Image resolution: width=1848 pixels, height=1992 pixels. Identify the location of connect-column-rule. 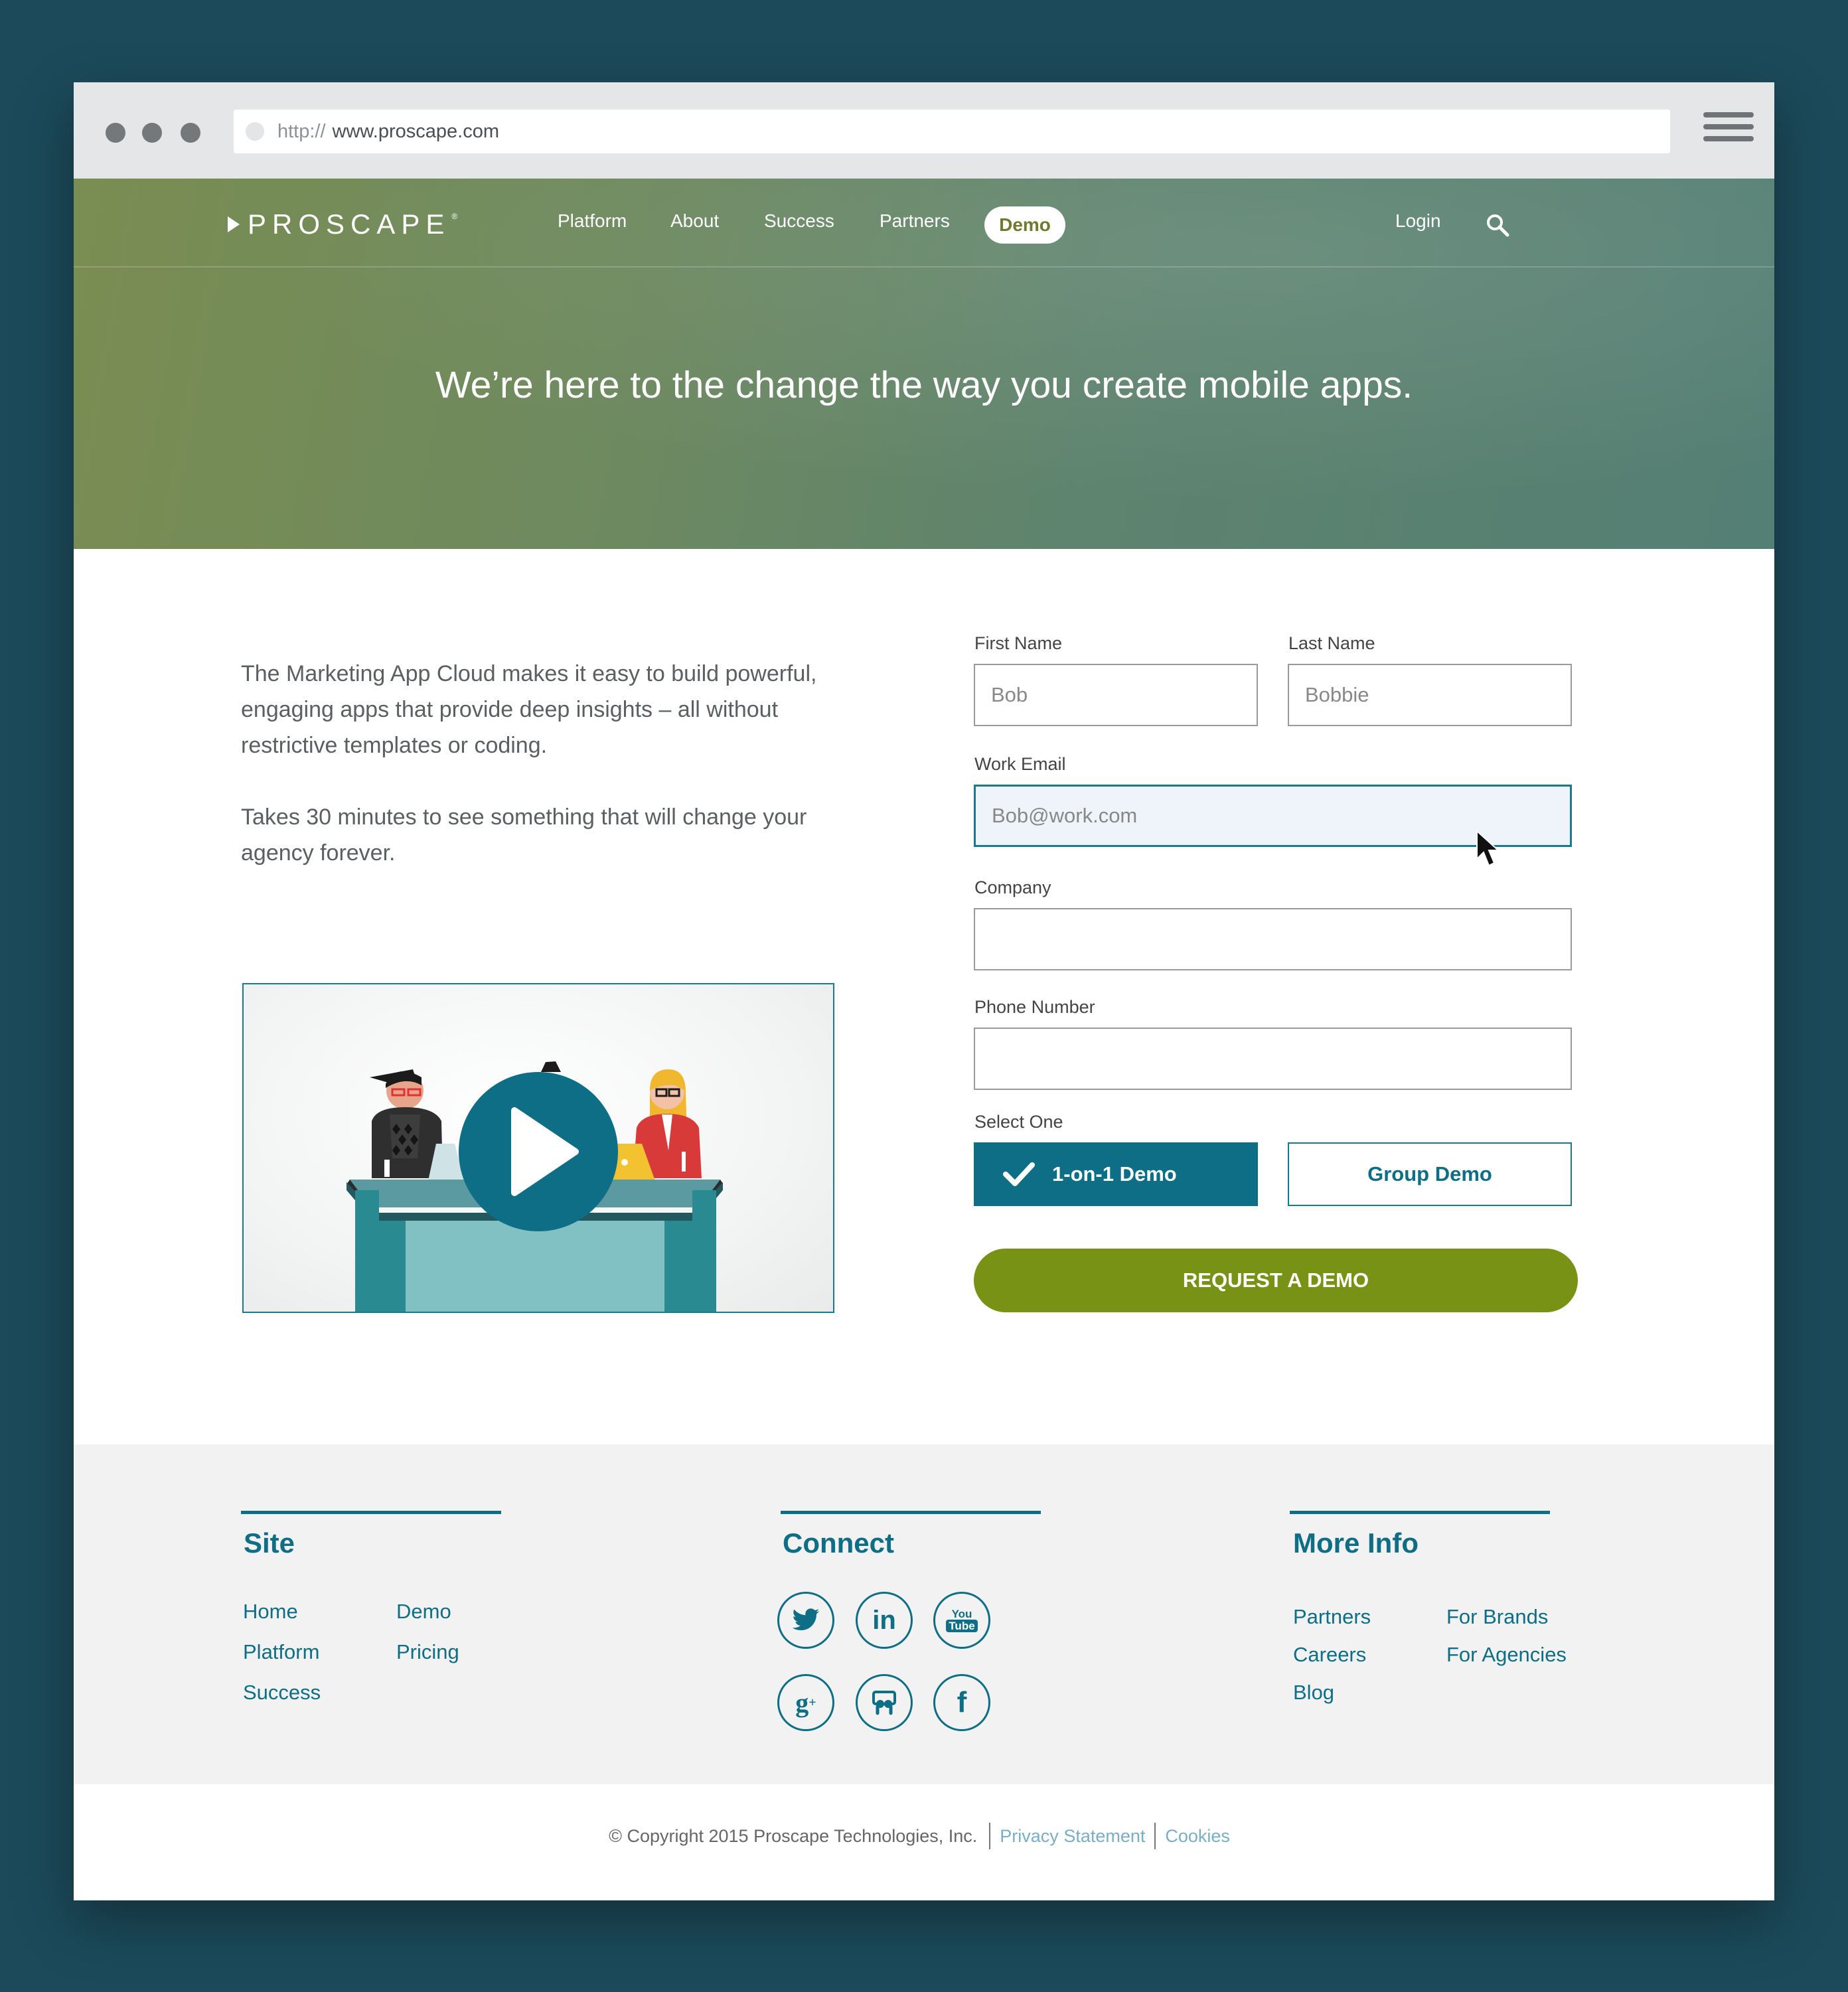
(911, 1513).